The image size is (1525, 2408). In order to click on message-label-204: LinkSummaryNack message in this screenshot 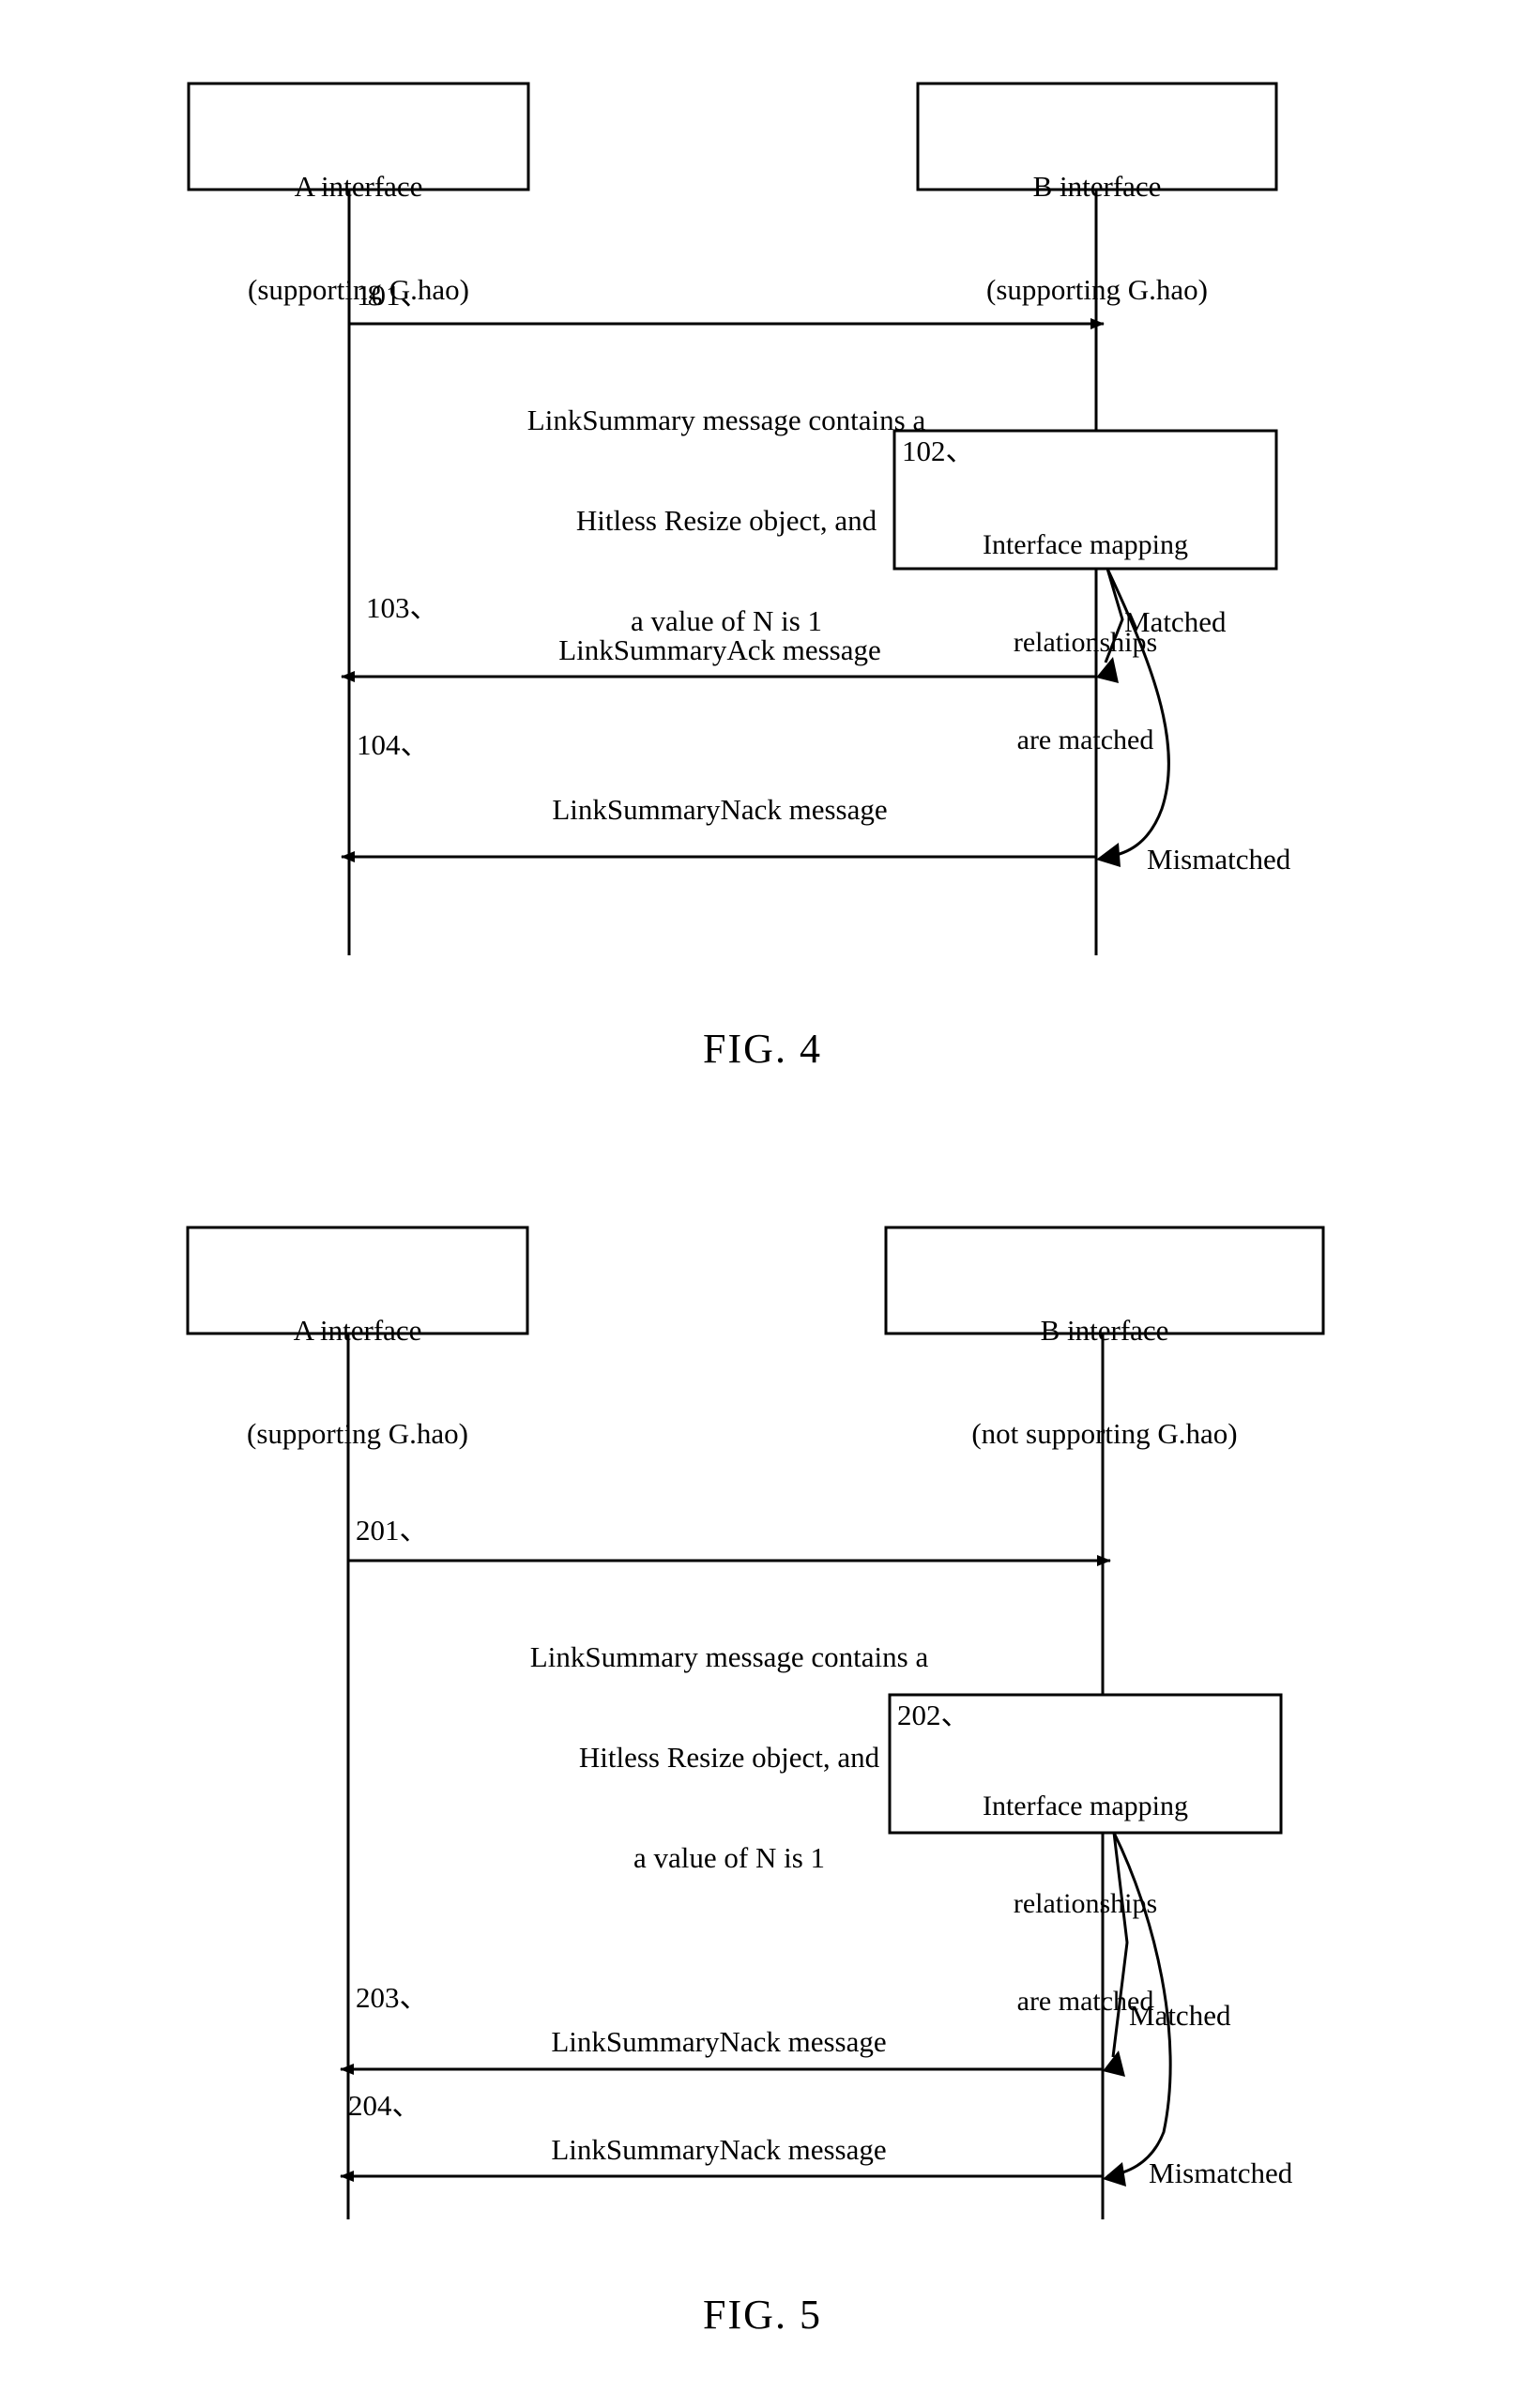, I will do `click(719, 2149)`.